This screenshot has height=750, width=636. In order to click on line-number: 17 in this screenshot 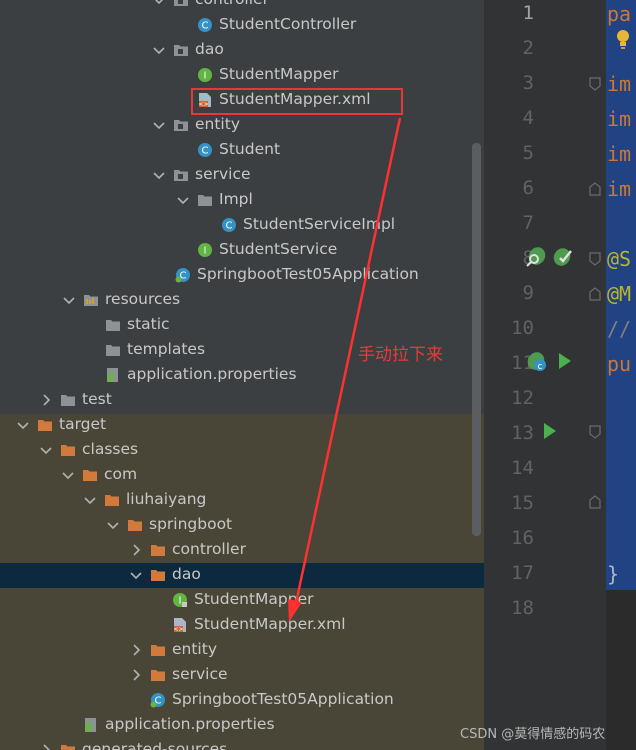, I will do `click(522, 573)`.